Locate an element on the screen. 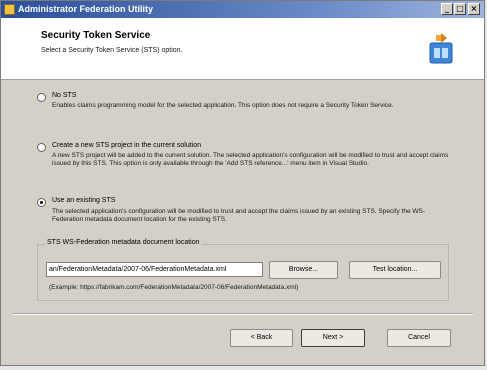  back-button: < Back is located at coordinates (261, 338).